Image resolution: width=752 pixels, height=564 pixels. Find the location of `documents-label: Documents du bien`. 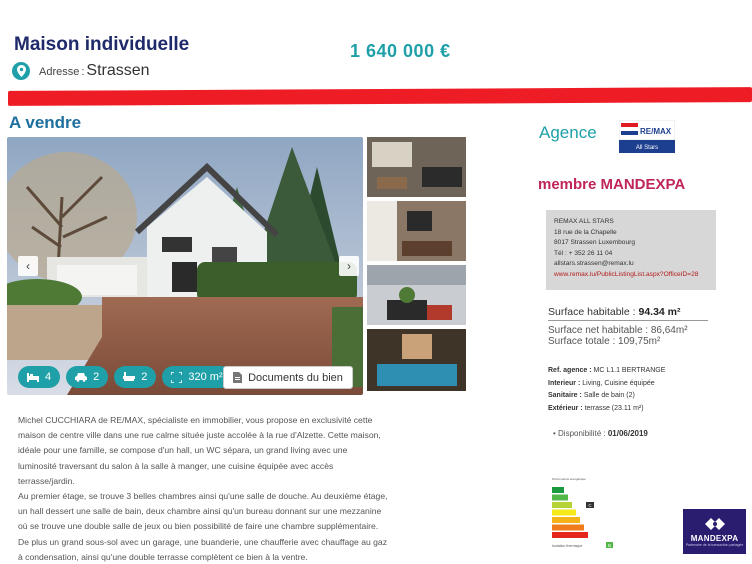

documents-label: Documents du bien is located at coordinates (295, 377).